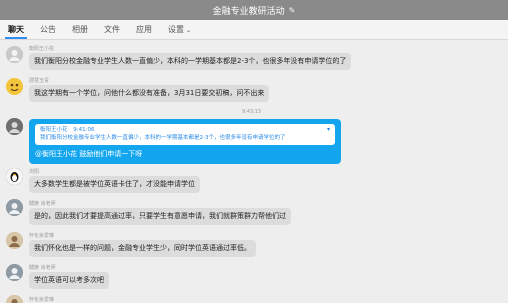  What do you see at coordinates (252, 112) in the screenshot?
I see `message-timestamp: 9:43:15` at bounding box center [252, 112].